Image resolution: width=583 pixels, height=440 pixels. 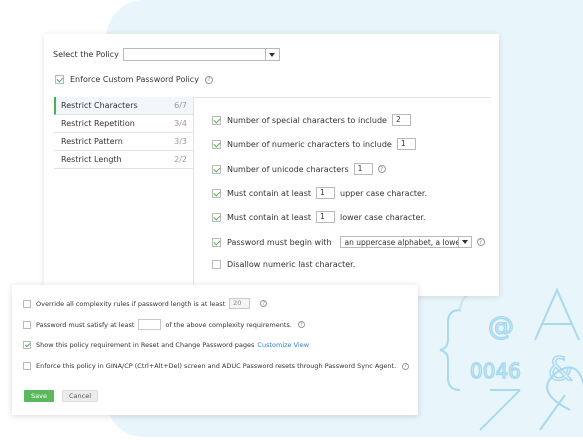 What do you see at coordinates (85, 324) in the screenshot?
I see `satisfy-prefix: Password must satisfy at least` at bounding box center [85, 324].